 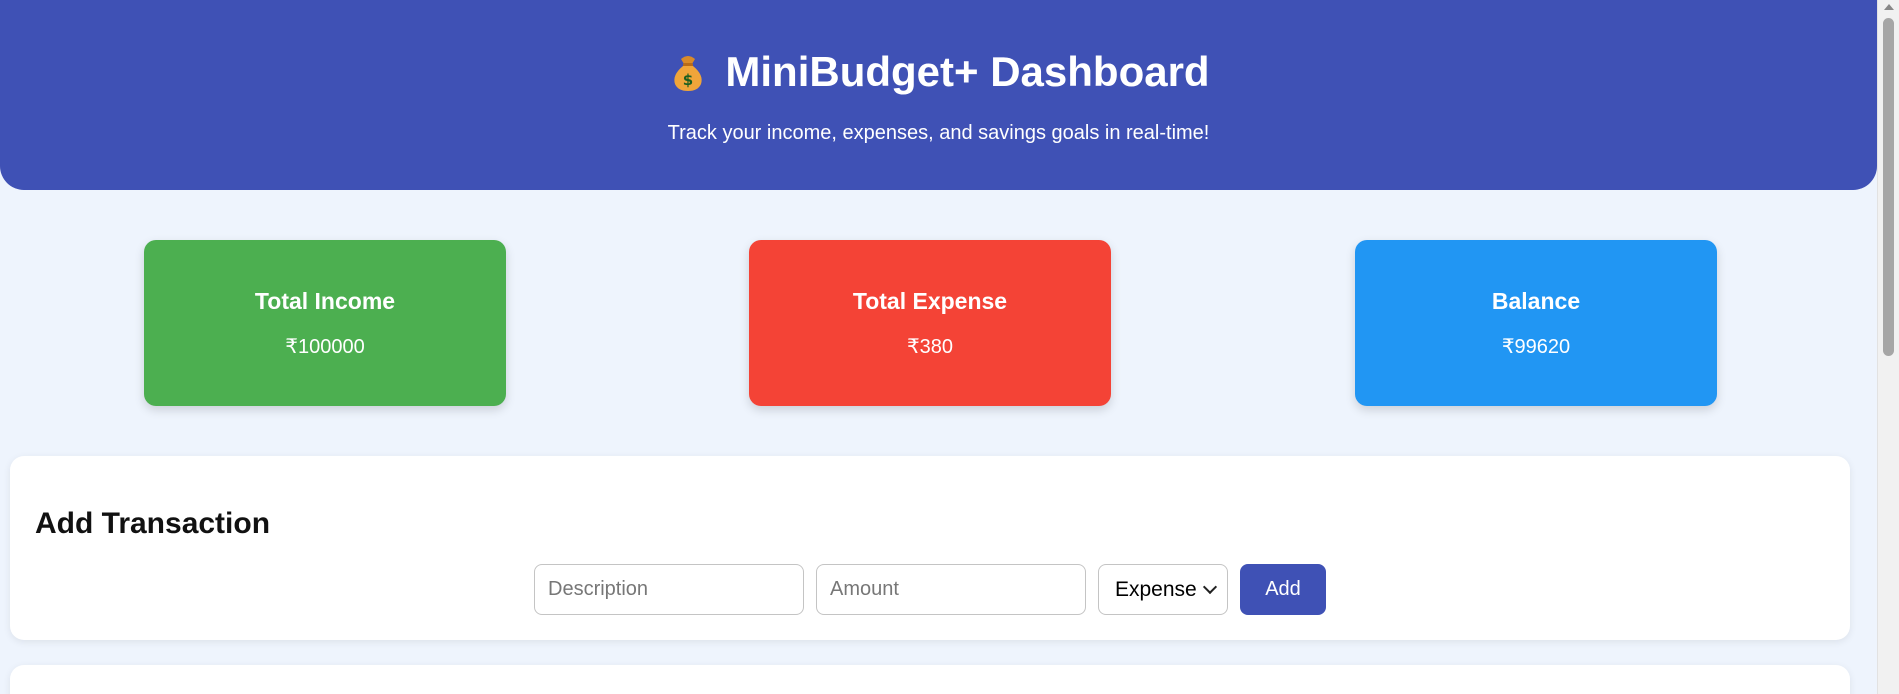 I want to click on transaction-type-value: Expense, so click(x=1156, y=589).